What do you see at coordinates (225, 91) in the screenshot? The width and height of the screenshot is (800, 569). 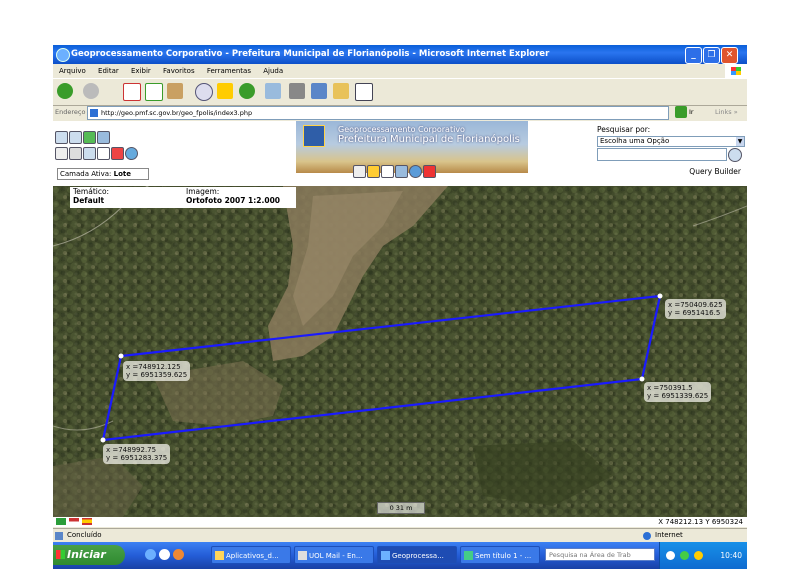 I see `favorites-icon` at bounding box center [225, 91].